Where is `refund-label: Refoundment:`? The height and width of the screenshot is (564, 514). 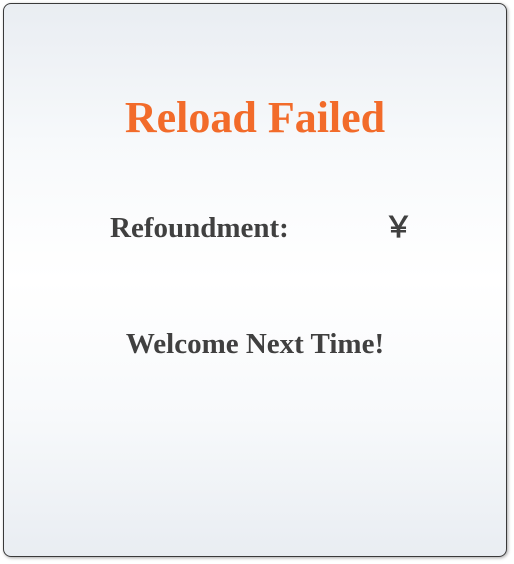
refund-label: Refoundment: is located at coordinates (199, 228).